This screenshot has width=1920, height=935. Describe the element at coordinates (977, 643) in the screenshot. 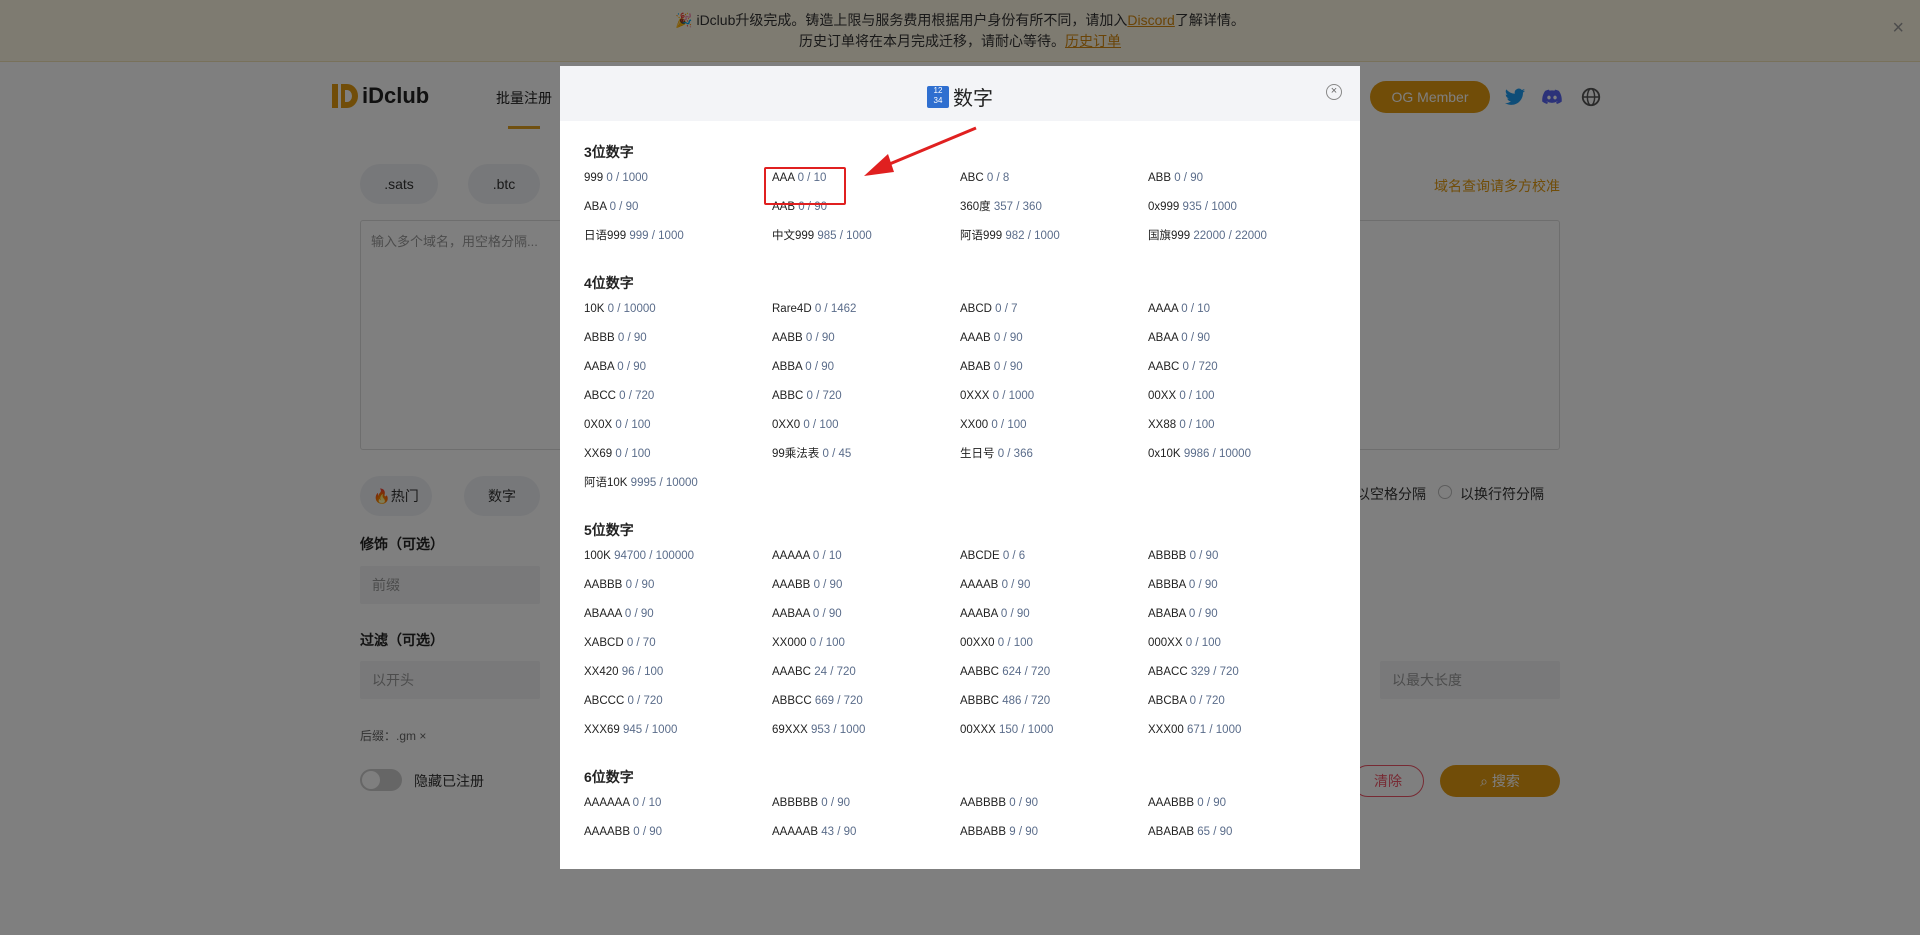

I see `category-name: 00XX0` at that location.